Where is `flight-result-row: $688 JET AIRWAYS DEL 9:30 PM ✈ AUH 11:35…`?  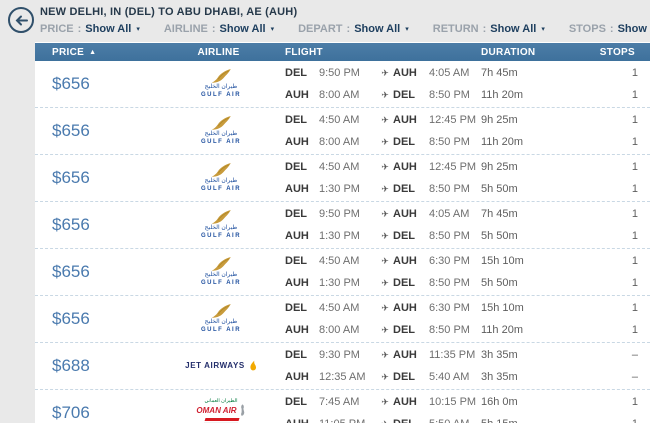
flight-result-row: $688 JET AIRWAYS DEL 9:30 PM ✈ AUH 11:35… is located at coordinates (342, 366).